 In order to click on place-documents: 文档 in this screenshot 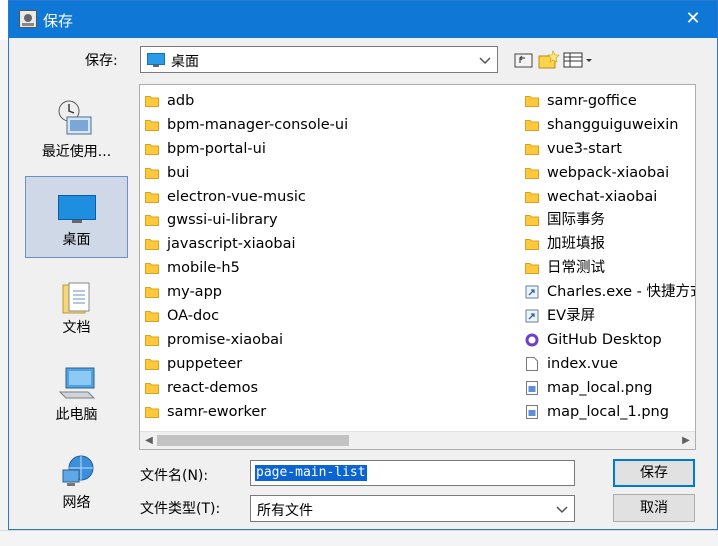, I will do `click(76, 310)`.